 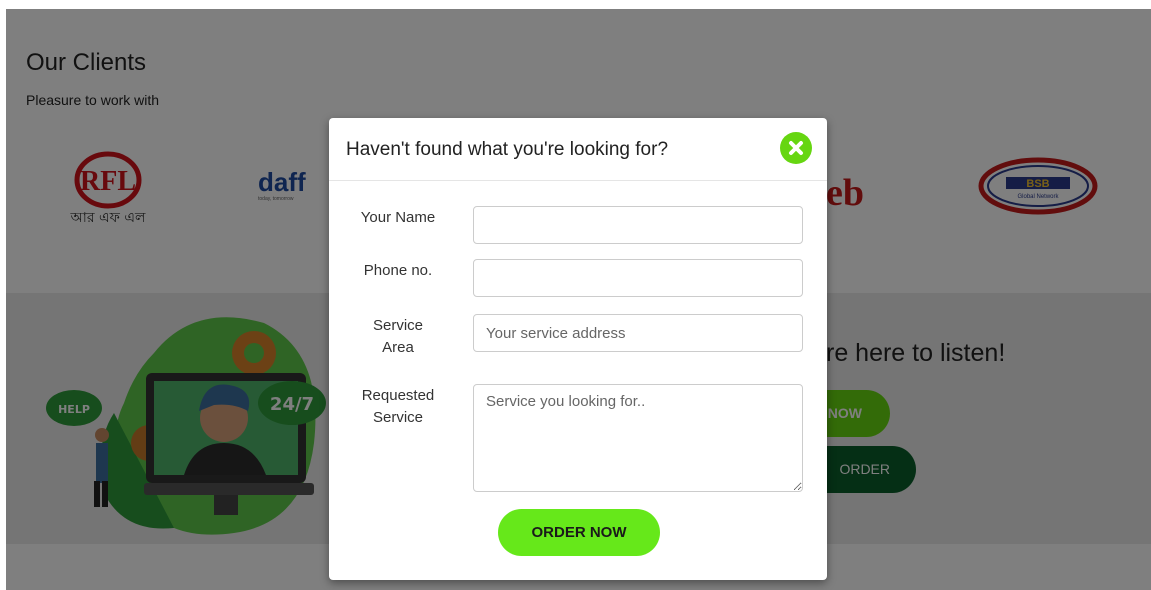 I want to click on close-button, so click(x=796, y=148).